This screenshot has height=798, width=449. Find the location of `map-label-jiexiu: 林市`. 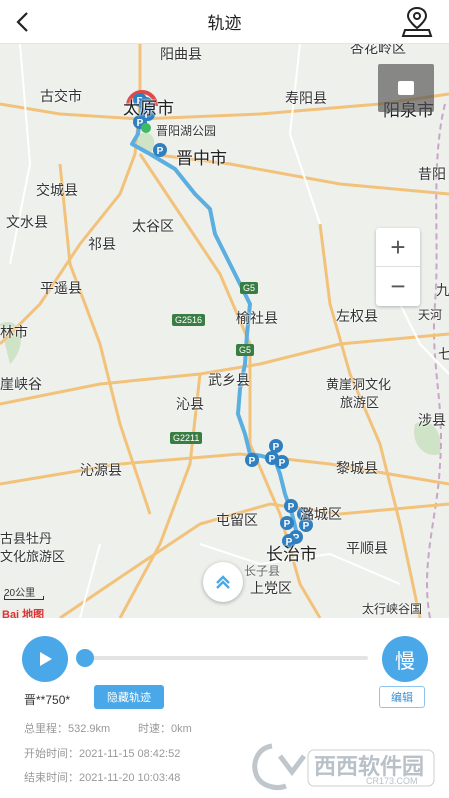

map-label-jiexiu: 林市 is located at coordinates (14, 332).